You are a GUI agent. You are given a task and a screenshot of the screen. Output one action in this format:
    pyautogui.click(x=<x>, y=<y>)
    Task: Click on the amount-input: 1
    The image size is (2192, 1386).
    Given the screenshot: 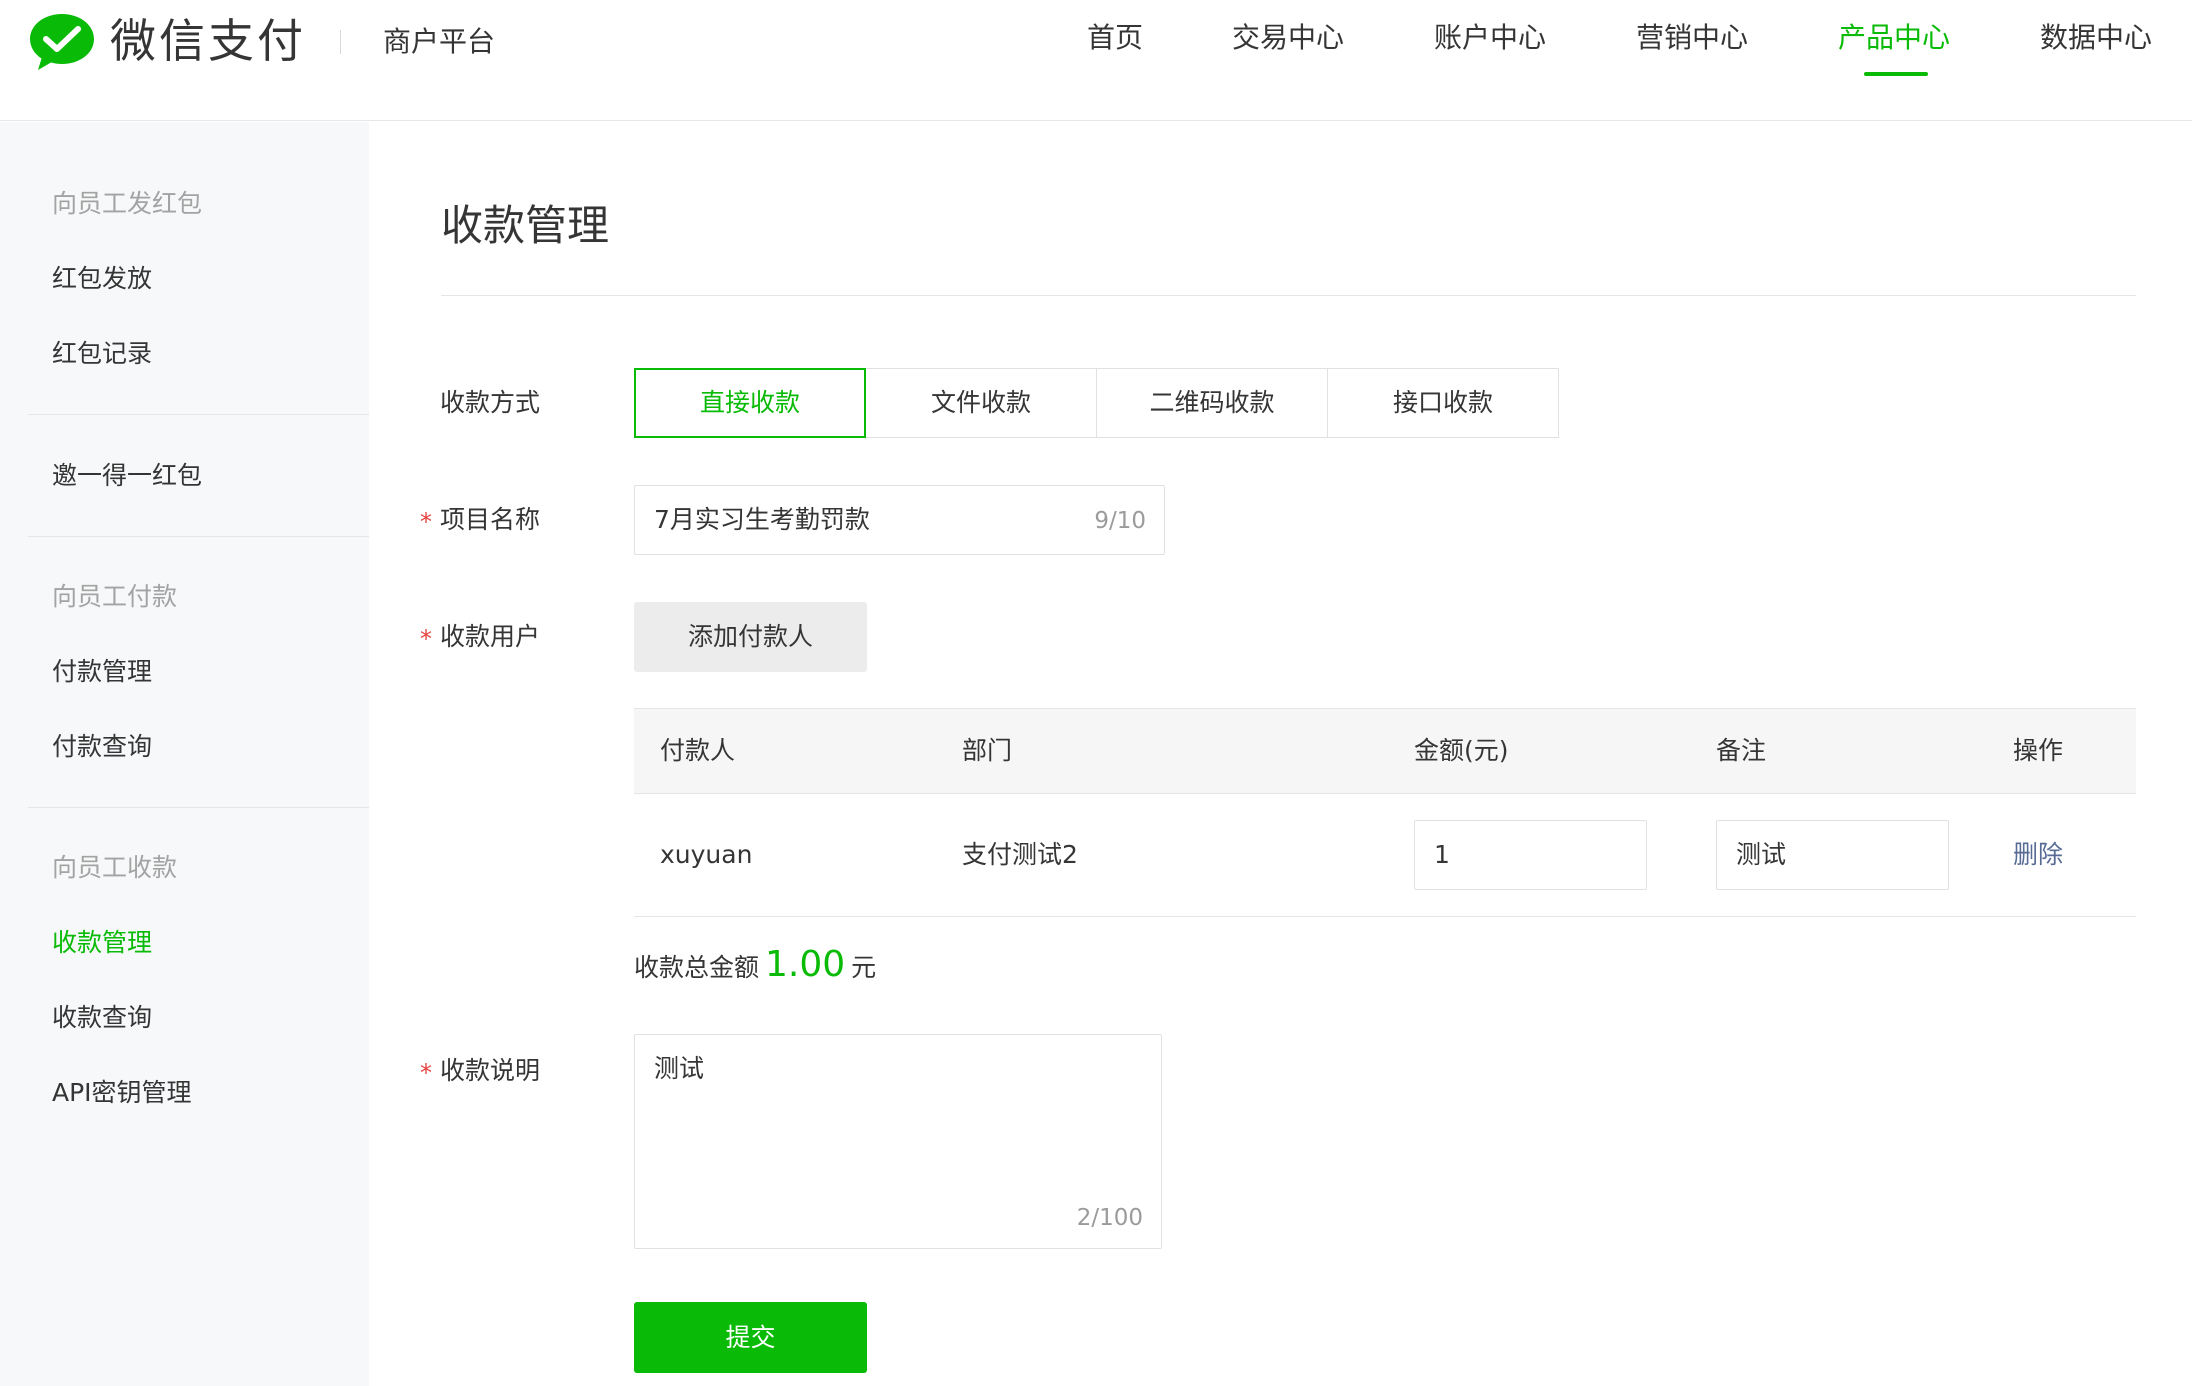 What is the action you would take?
    pyautogui.click(x=1530, y=855)
    